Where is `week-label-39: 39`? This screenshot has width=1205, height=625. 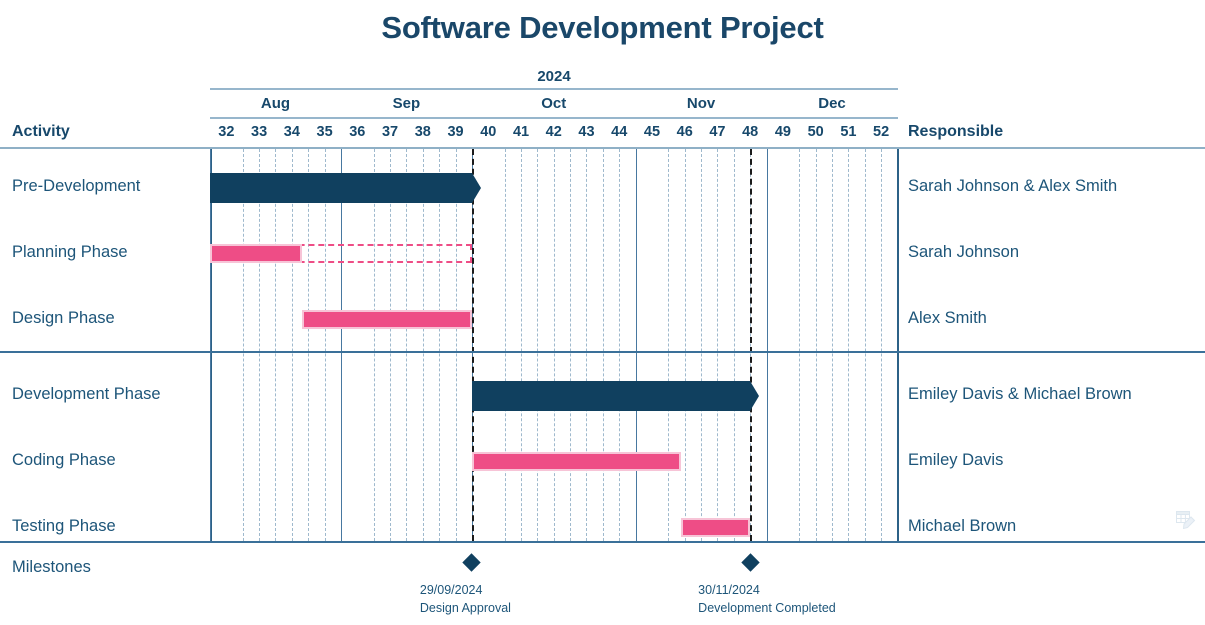
week-label-39: 39 is located at coordinates (455, 132).